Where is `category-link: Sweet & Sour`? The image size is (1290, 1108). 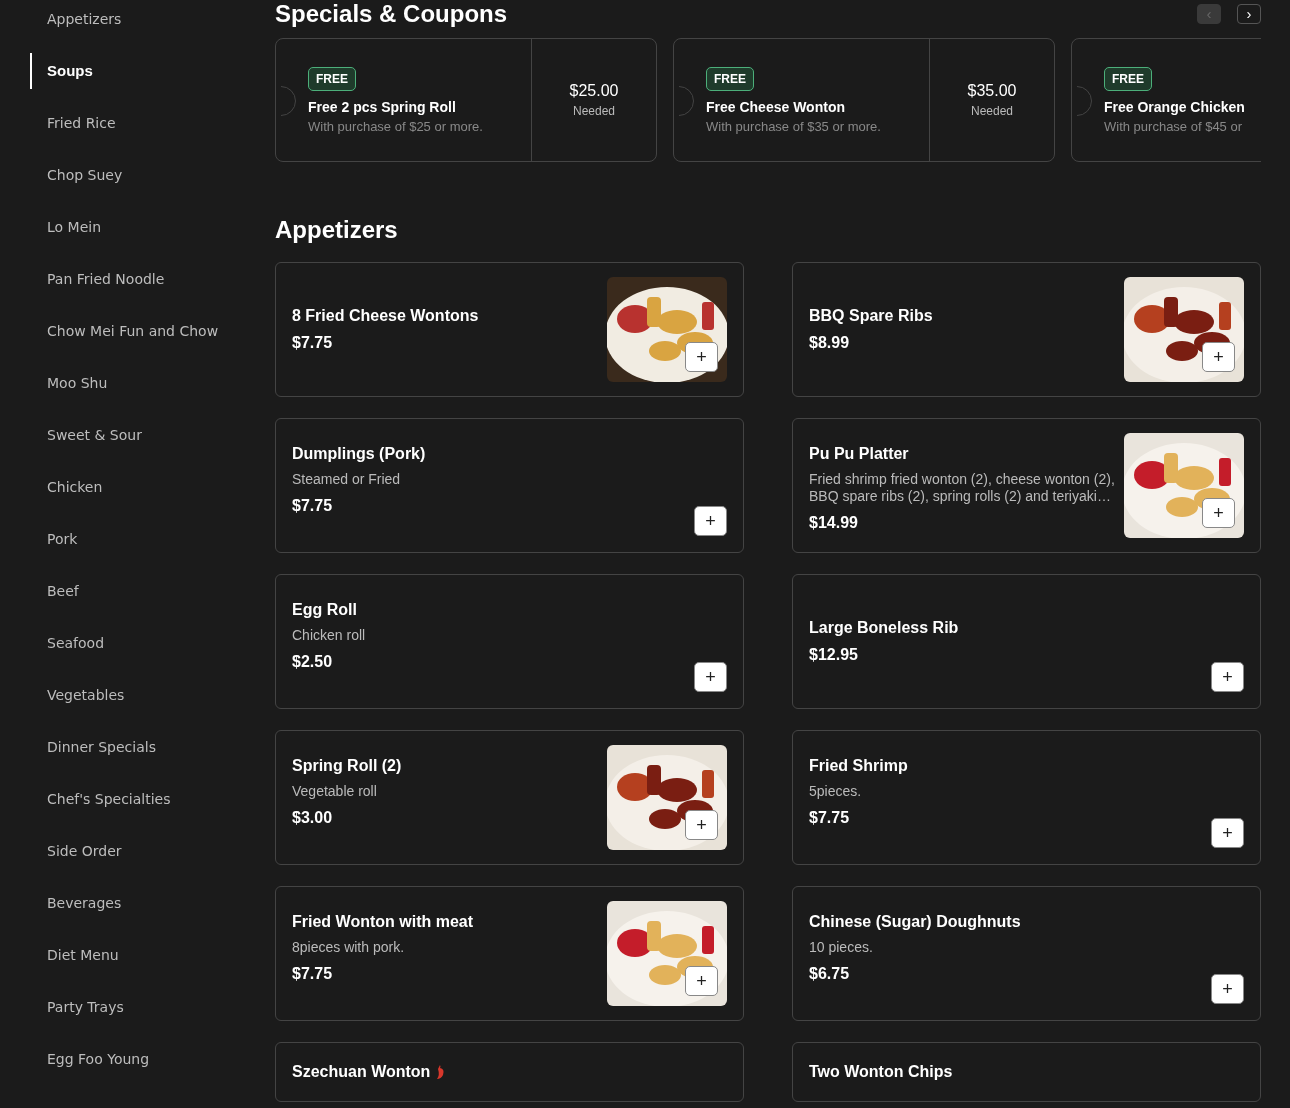
category-link: Sweet & Sour is located at coordinates (86, 435).